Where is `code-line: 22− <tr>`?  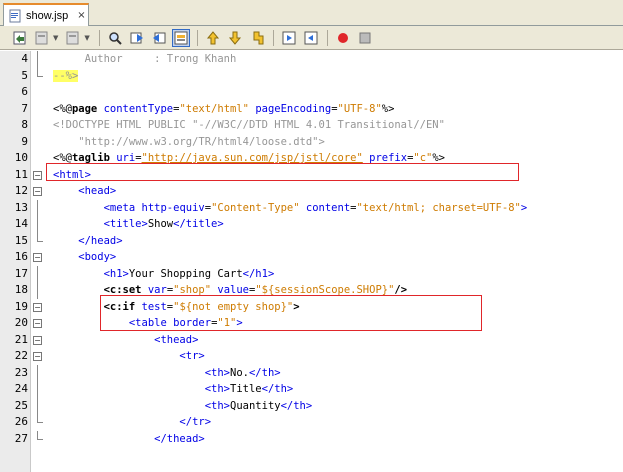 code-line: 22− <tr> is located at coordinates (311, 356).